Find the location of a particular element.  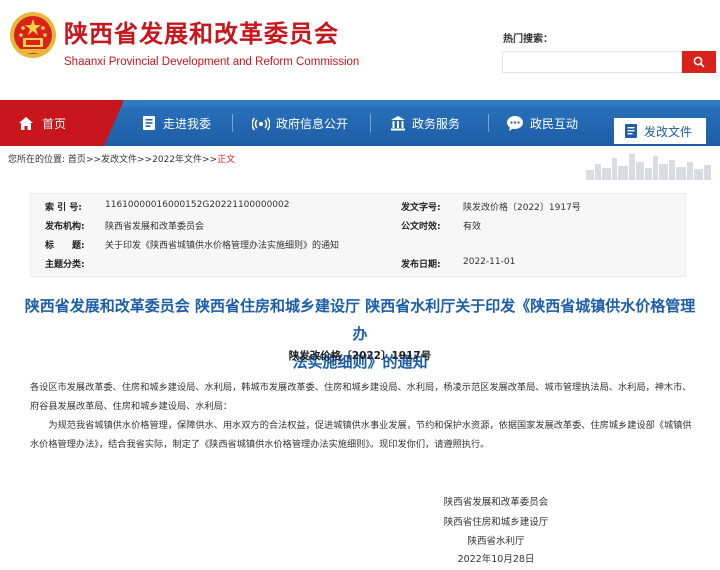

building-icon is located at coordinates (398, 123).